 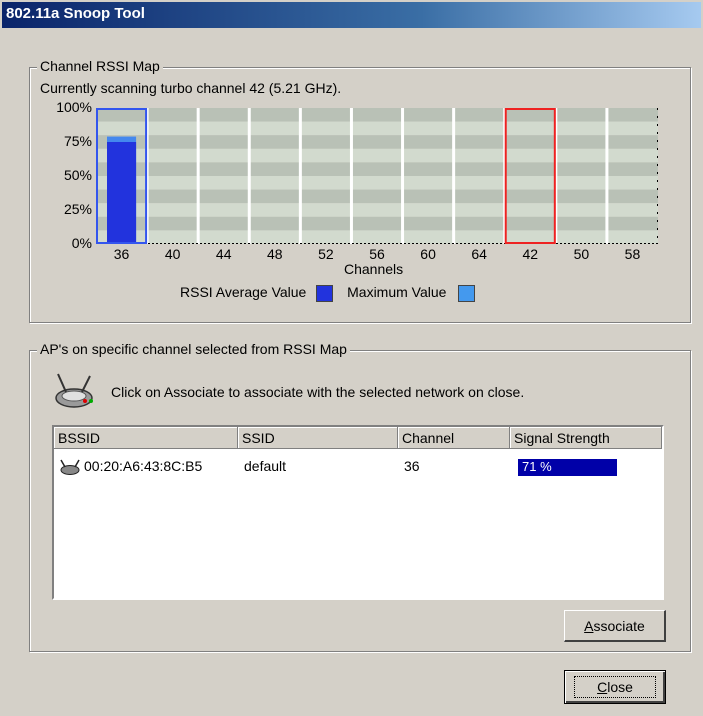 I want to click on x-tick-label-42: 42, so click(x=530, y=254).